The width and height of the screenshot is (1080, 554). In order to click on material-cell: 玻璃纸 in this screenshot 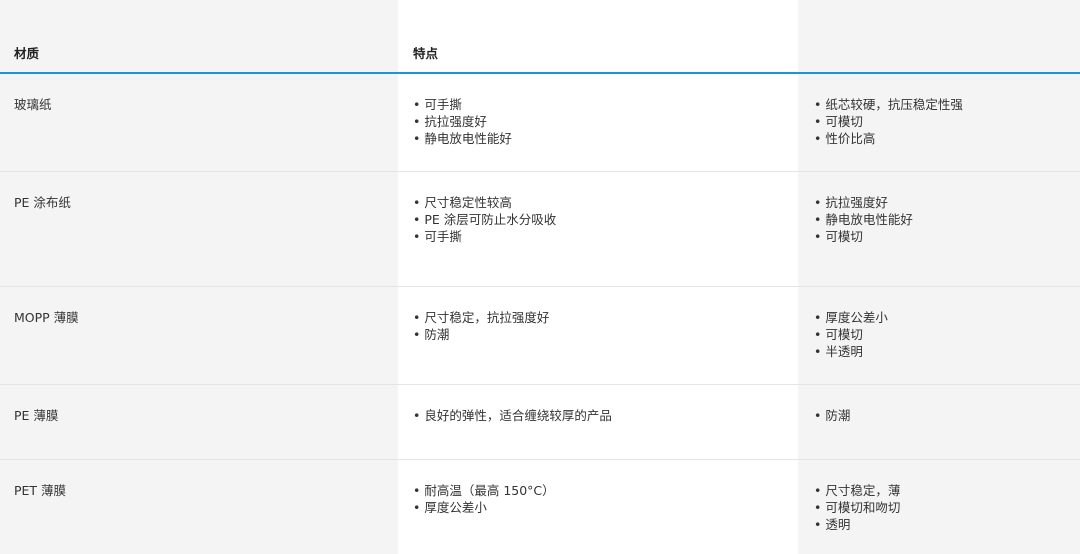, I will do `click(199, 122)`.